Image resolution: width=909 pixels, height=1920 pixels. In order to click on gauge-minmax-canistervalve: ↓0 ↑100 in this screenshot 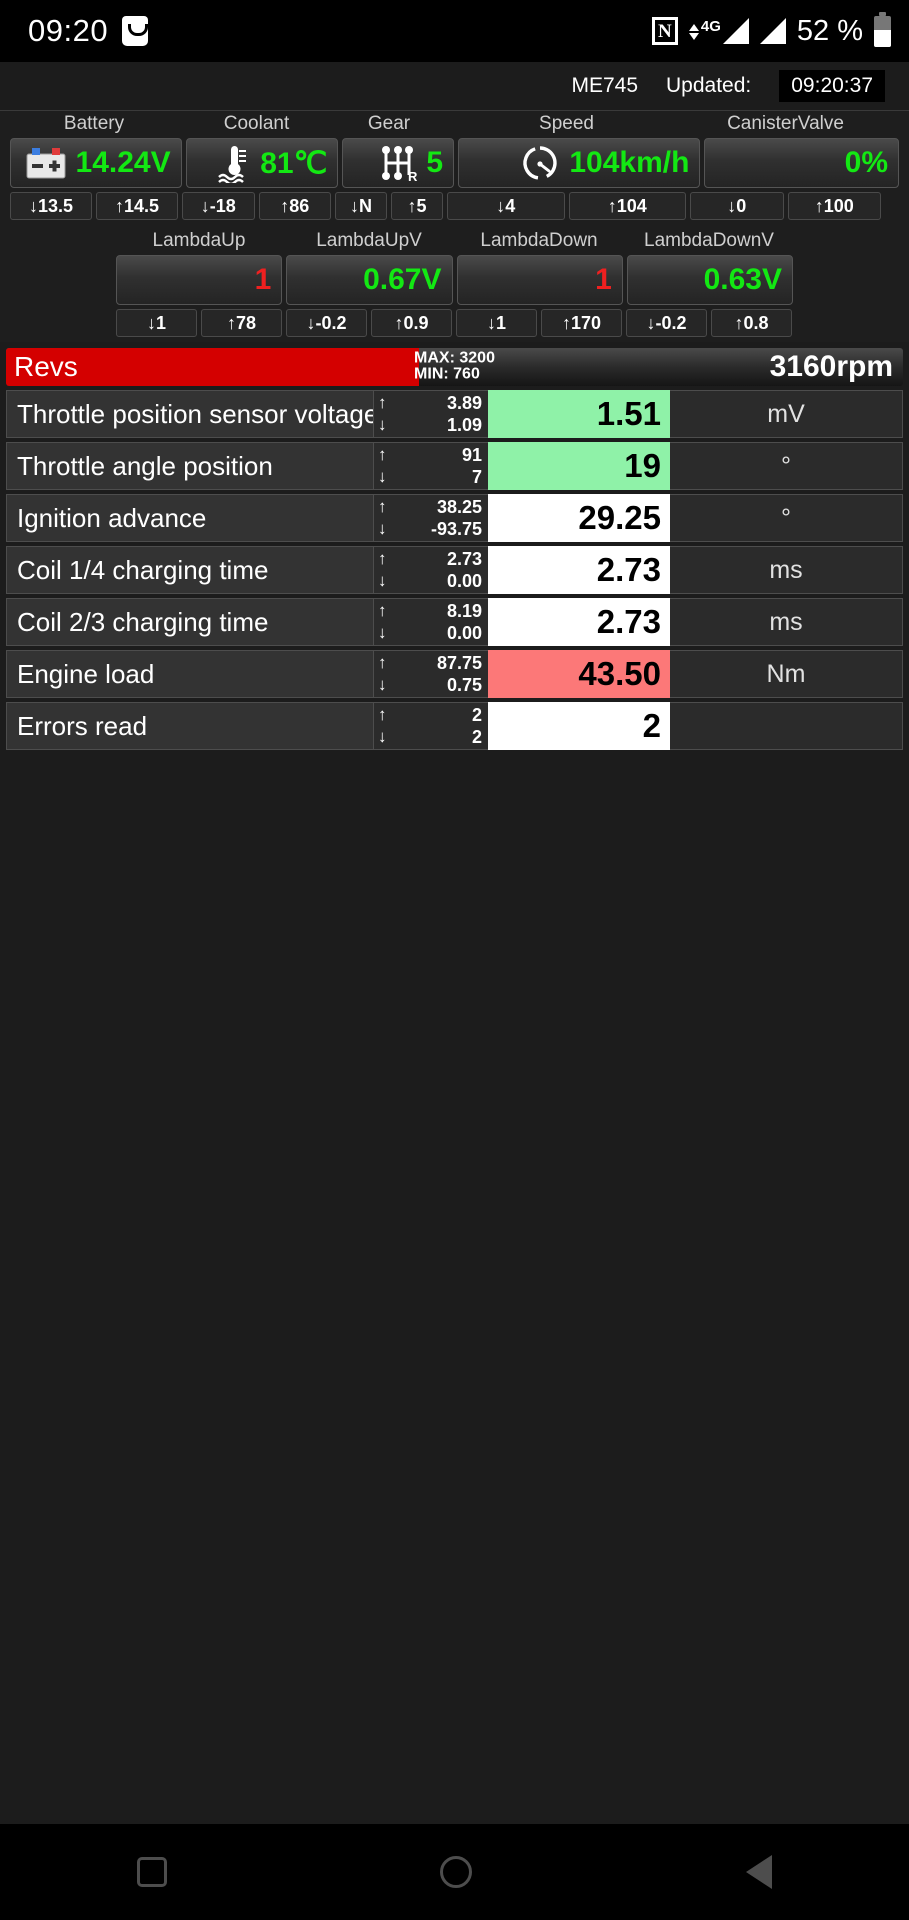, I will do `click(785, 206)`.